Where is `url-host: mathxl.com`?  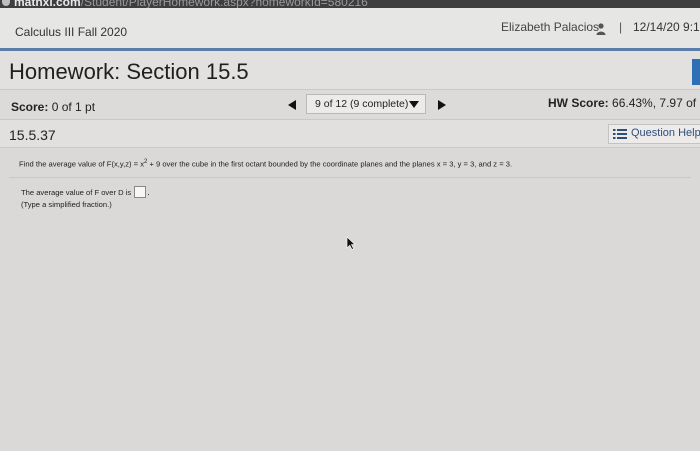
url-host: mathxl.com is located at coordinates (47, 4).